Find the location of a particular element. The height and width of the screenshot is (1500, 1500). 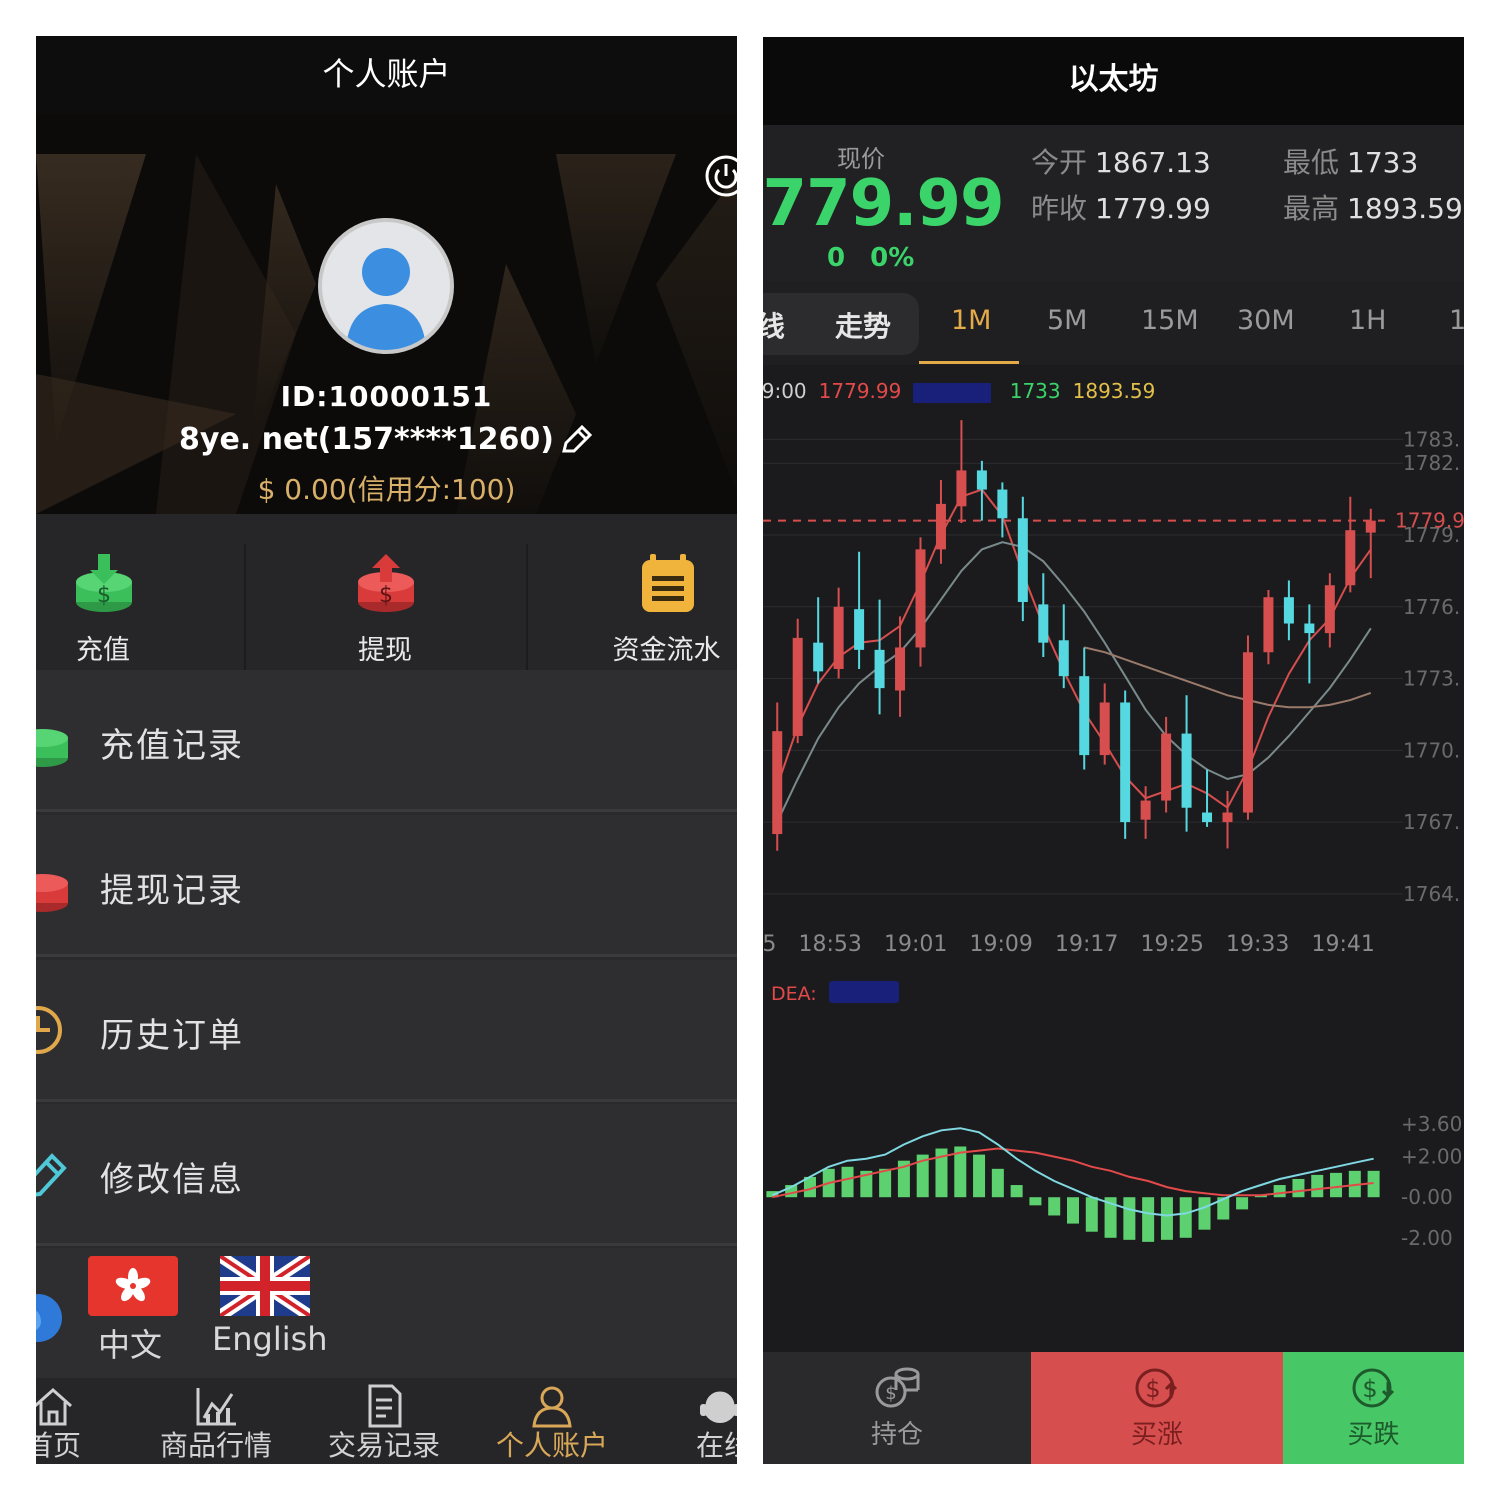

y-tick-label: +2.00 is located at coordinates (1431, 1157).